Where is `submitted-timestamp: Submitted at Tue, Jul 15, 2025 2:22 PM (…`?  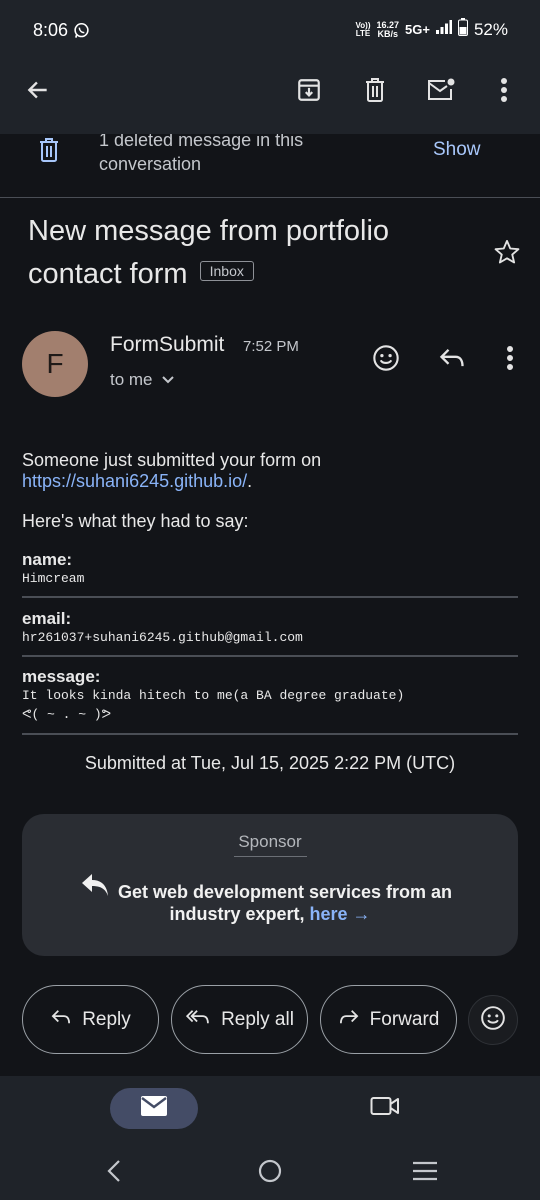 submitted-timestamp: Submitted at Tue, Jul 15, 2025 2:22 PM (… is located at coordinates (270, 763).